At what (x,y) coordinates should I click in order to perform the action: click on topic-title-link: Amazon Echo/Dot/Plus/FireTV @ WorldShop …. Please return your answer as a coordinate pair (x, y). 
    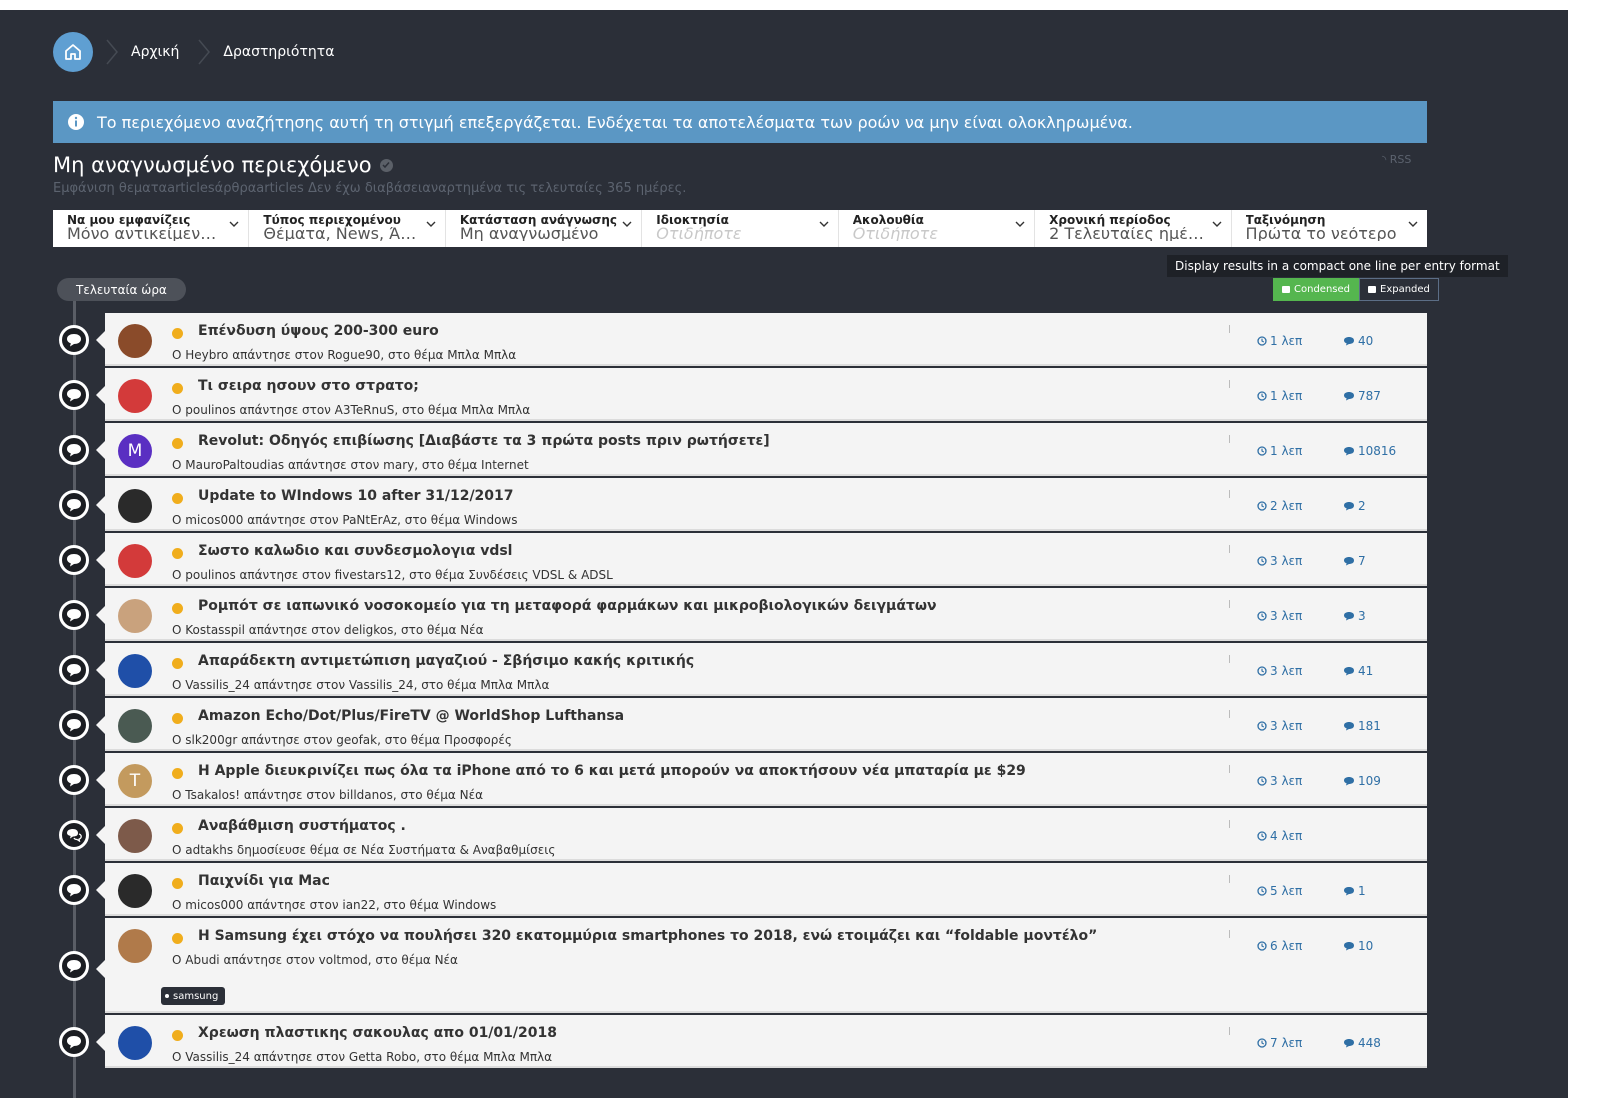
    Looking at the image, I should click on (411, 716).